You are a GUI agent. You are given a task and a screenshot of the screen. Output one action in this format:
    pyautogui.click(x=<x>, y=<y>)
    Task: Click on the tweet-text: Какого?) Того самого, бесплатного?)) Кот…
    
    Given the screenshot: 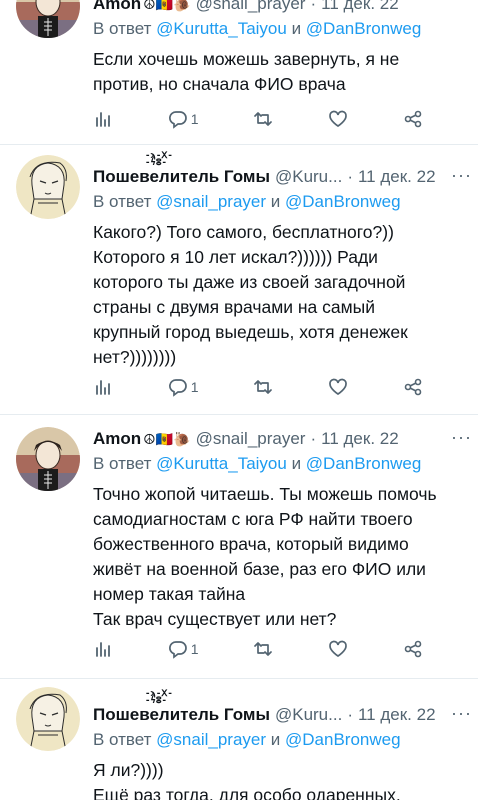 What is the action you would take?
    pyautogui.click(x=250, y=294)
    